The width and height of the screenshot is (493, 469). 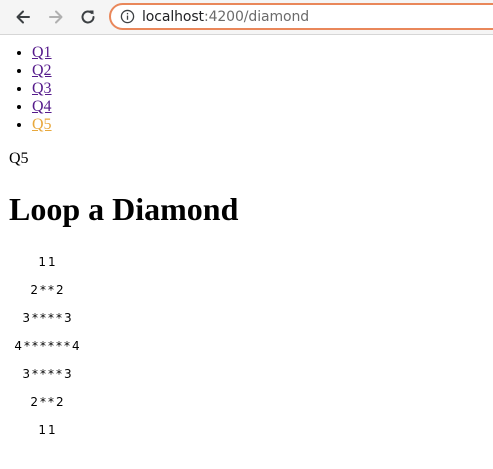 What do you see at coordinates (42, 70) in the screenshot?
I see `nav-link-q2: Q2` at bounding box center [42, 70].